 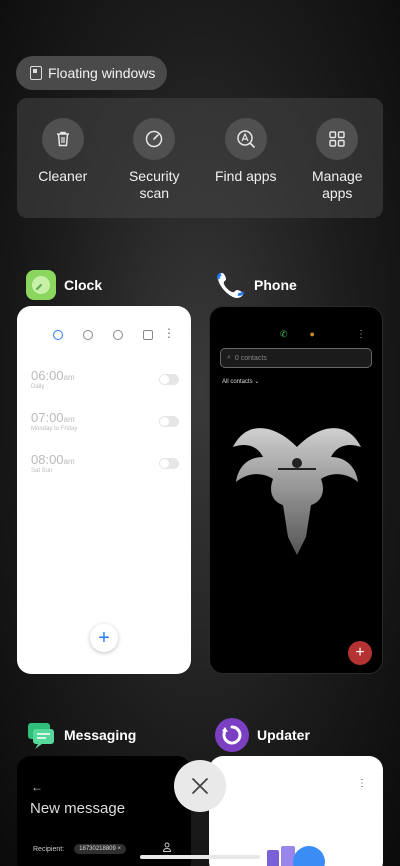 What do you see at coordinates (362, 783) in the screenshot?
I see `updater-more-icon: ⋮` at bounding box center [362, 783].